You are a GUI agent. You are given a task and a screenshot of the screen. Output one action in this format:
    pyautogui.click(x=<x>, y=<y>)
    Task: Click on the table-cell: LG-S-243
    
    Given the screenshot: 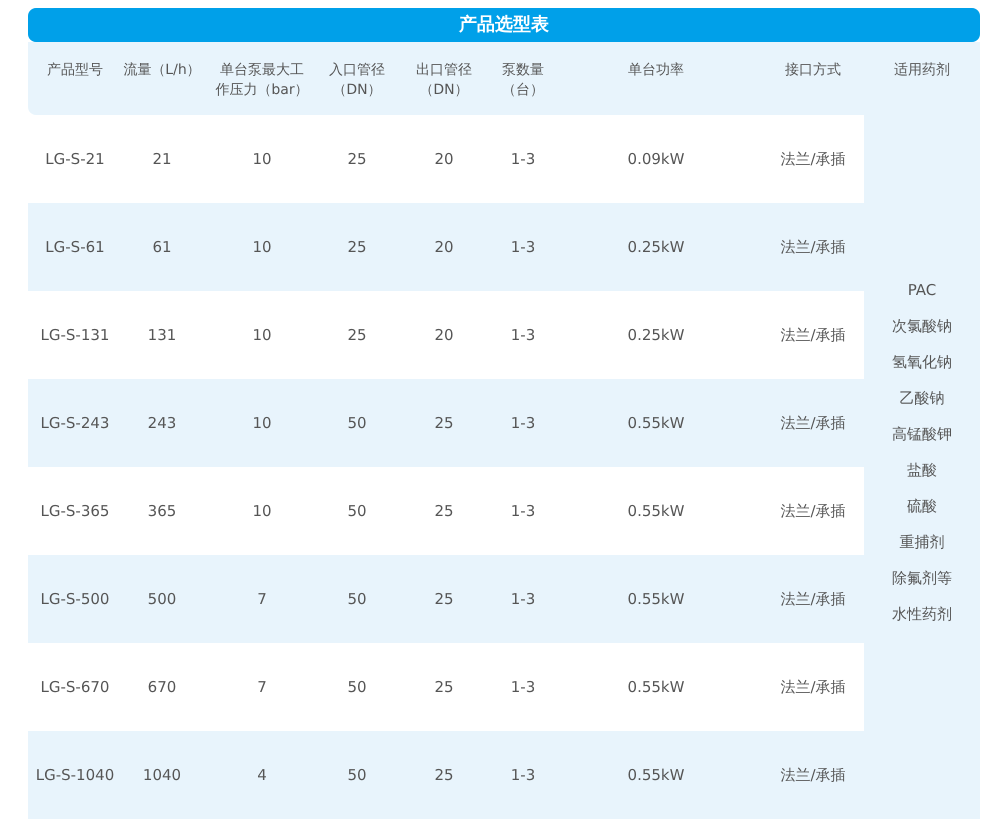 What is the action you would take?
    pyautogui.click(x=75, y=423)
    